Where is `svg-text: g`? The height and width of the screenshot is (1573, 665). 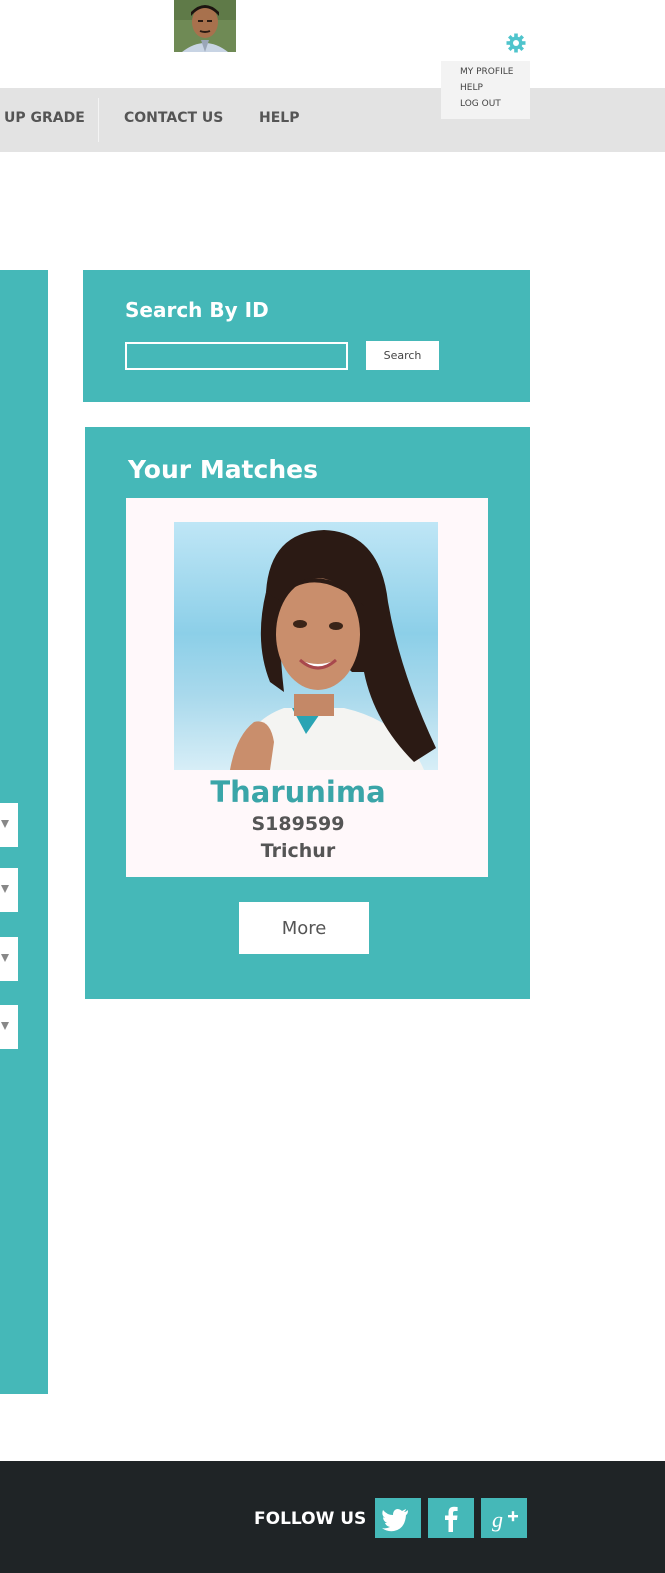 svg-text: g is located at coordinates (497, 1519).